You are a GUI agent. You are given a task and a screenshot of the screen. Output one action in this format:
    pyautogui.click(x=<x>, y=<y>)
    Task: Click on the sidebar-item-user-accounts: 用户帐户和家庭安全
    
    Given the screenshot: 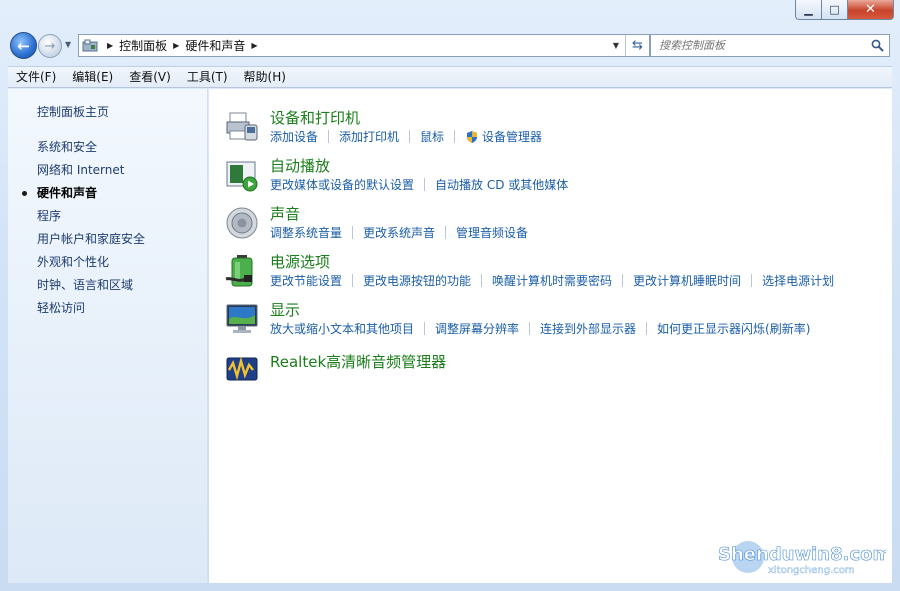 What is the action you would take?
    pyautogui.click(x=91, y=239)
    